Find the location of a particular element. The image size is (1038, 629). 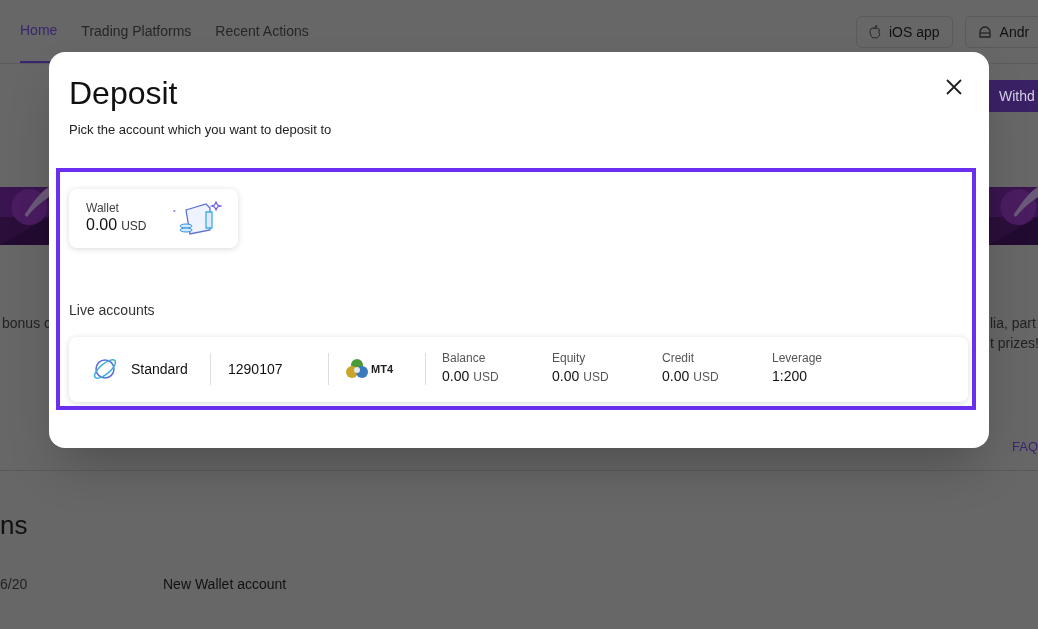

row-date: 6/20 is located at coordinates (14, 584).